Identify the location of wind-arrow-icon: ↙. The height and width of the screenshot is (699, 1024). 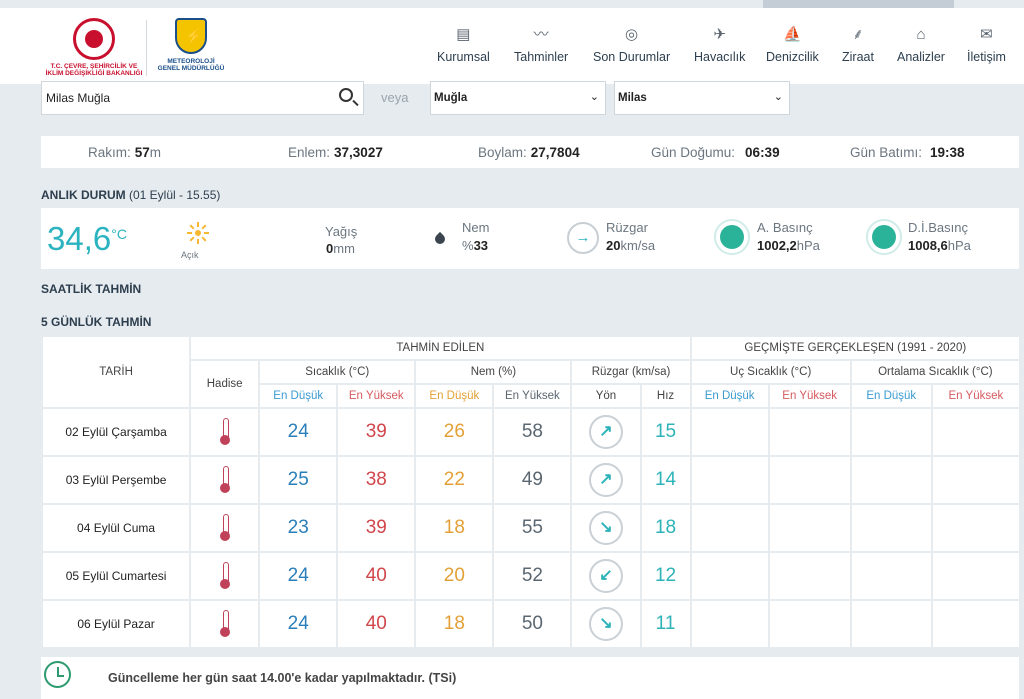
(605, 576).